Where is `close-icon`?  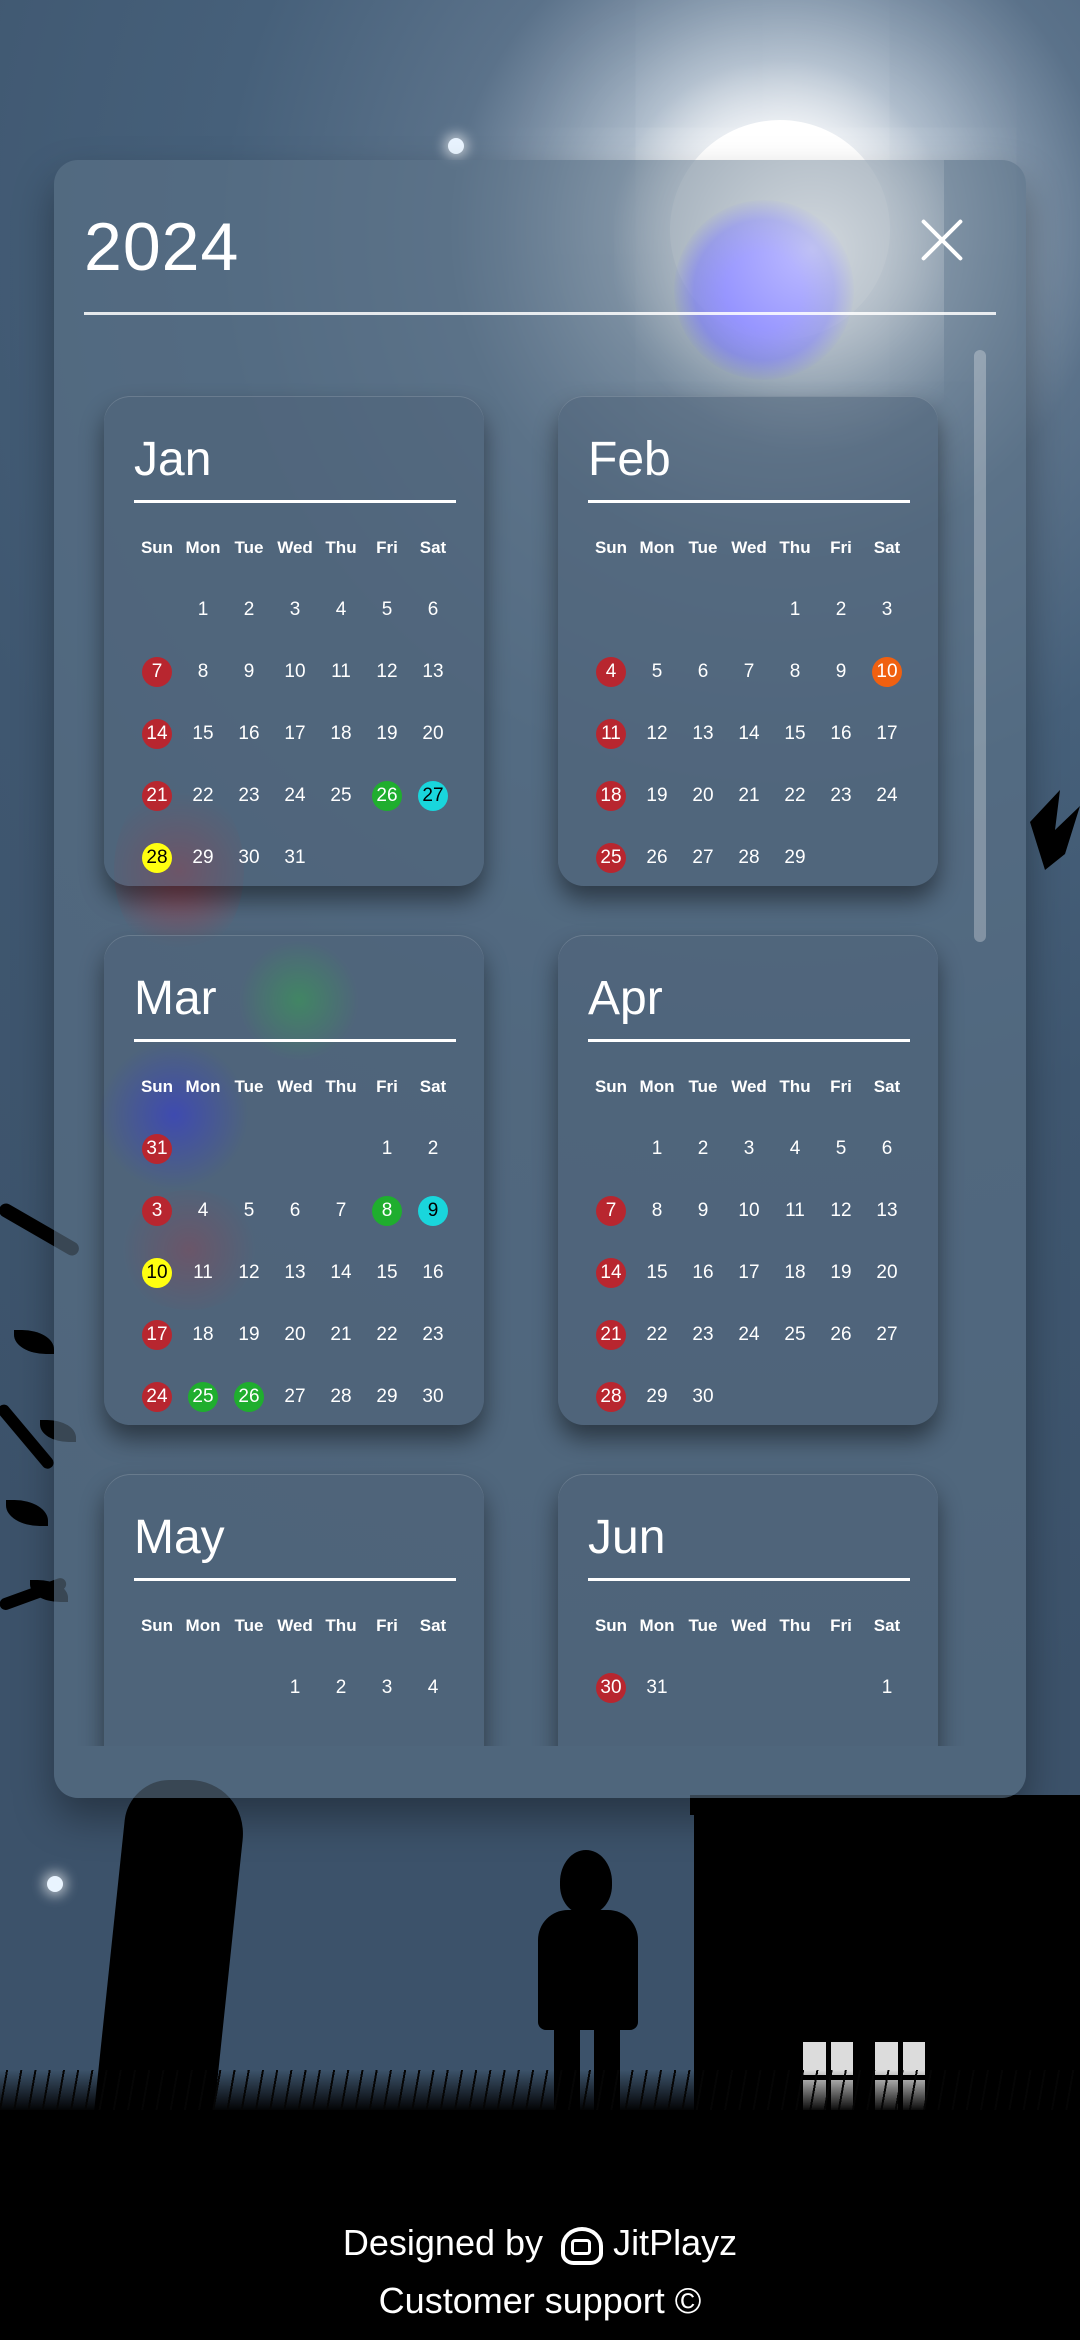
close-icon is located at coordinates (942, 240).